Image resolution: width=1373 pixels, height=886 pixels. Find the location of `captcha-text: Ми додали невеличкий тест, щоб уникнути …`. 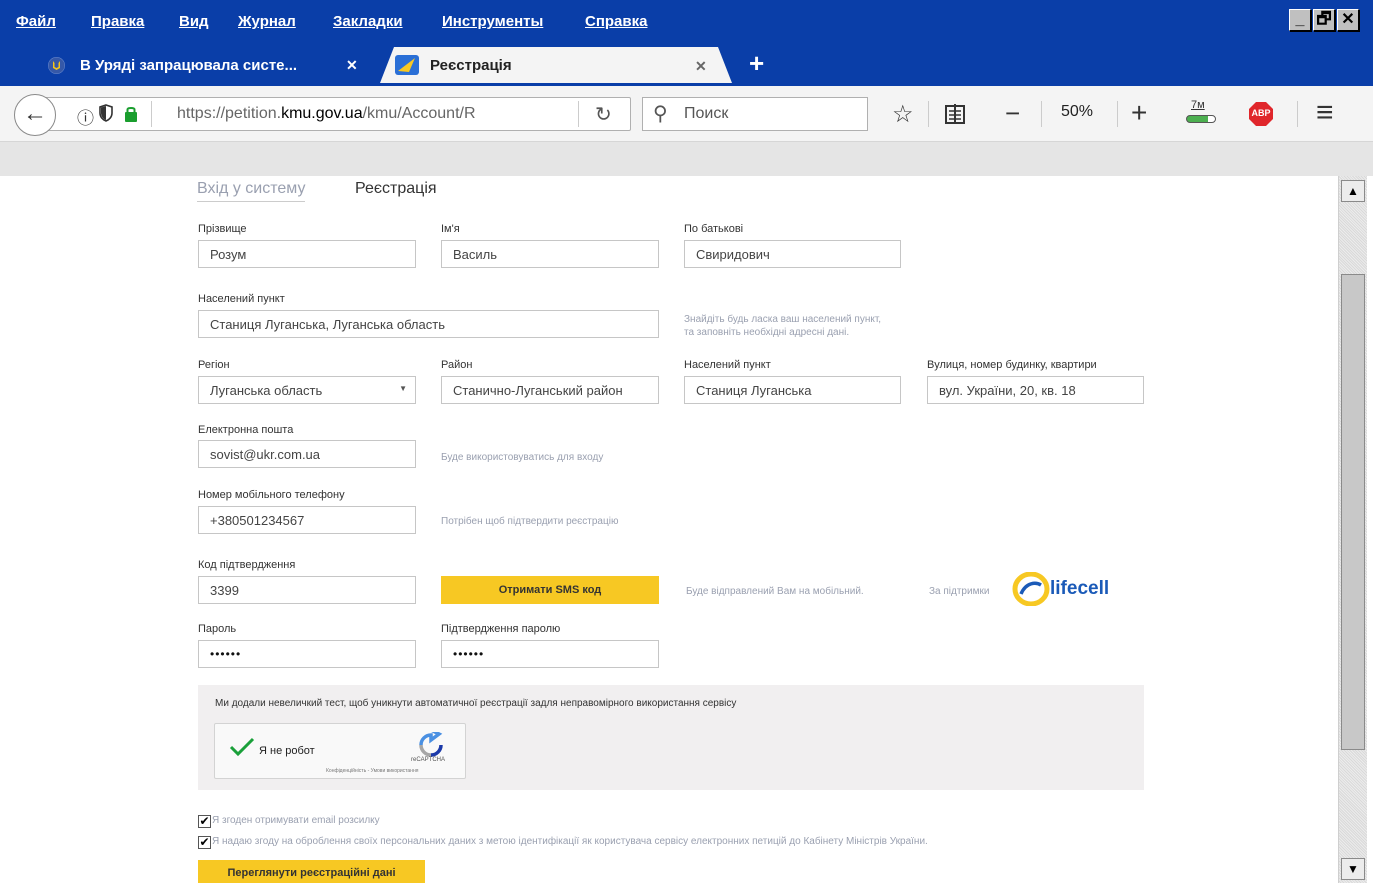

captcha-text: Ми додали невеличкий тест, щоб уникнути … is located at coordinates (476, 703).